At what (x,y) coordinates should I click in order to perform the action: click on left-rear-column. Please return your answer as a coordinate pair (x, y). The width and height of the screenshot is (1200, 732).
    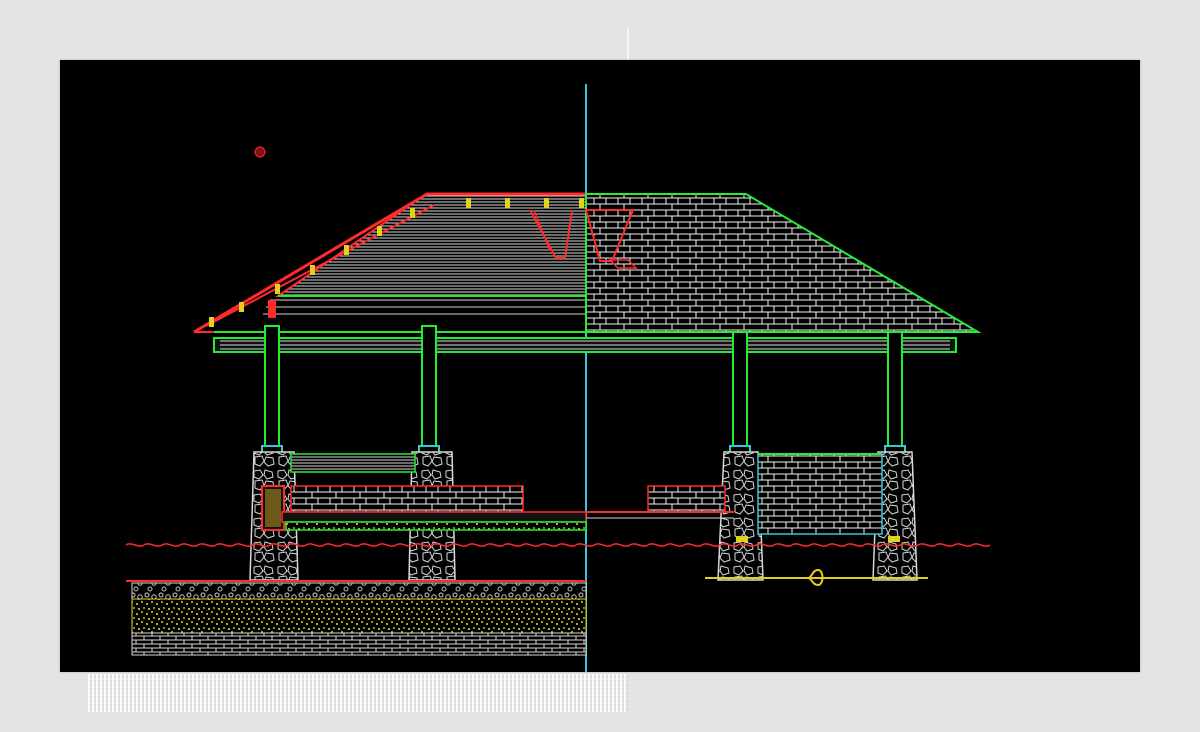
    Looking at the image, I should click on (429, 390).